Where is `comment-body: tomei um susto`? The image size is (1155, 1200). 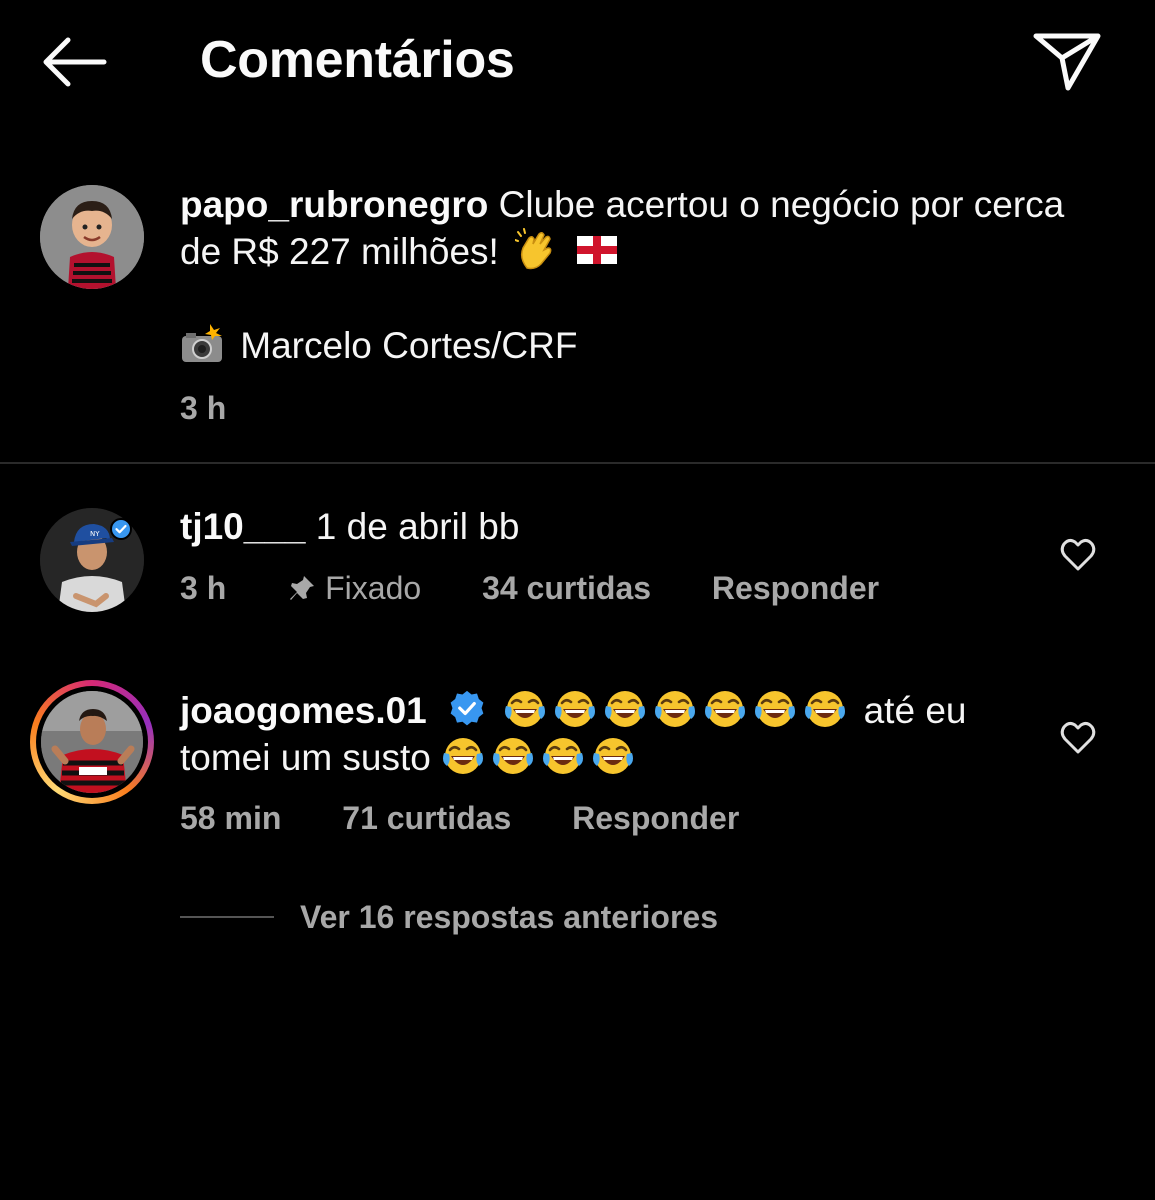 comment-body: tomei um susto is located at coordinates (305, 757).